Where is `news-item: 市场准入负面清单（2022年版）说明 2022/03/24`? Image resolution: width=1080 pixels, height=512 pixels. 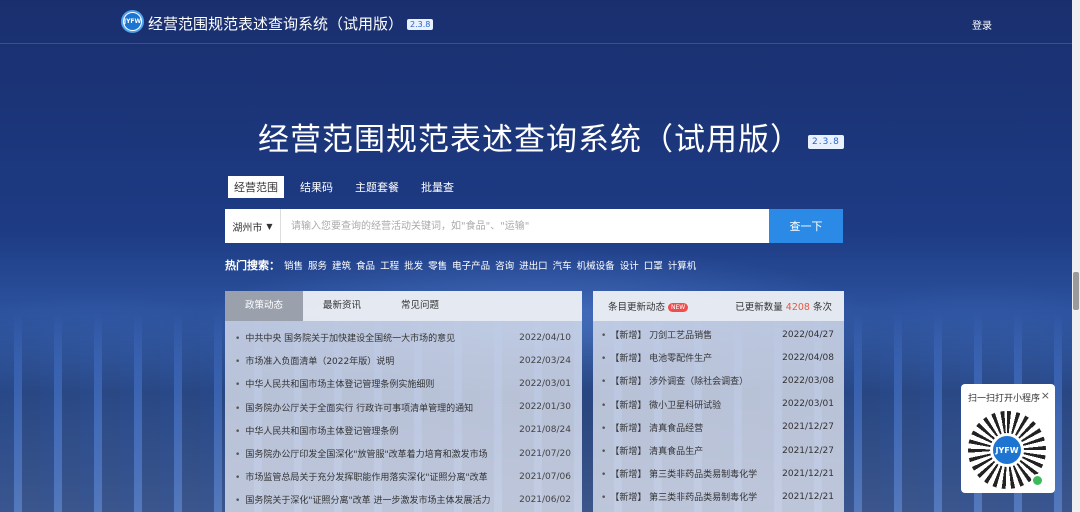 news-item: 市场准入负面清单（2022年版）说明 2022/03/24 is located at coordinates (403, 360).